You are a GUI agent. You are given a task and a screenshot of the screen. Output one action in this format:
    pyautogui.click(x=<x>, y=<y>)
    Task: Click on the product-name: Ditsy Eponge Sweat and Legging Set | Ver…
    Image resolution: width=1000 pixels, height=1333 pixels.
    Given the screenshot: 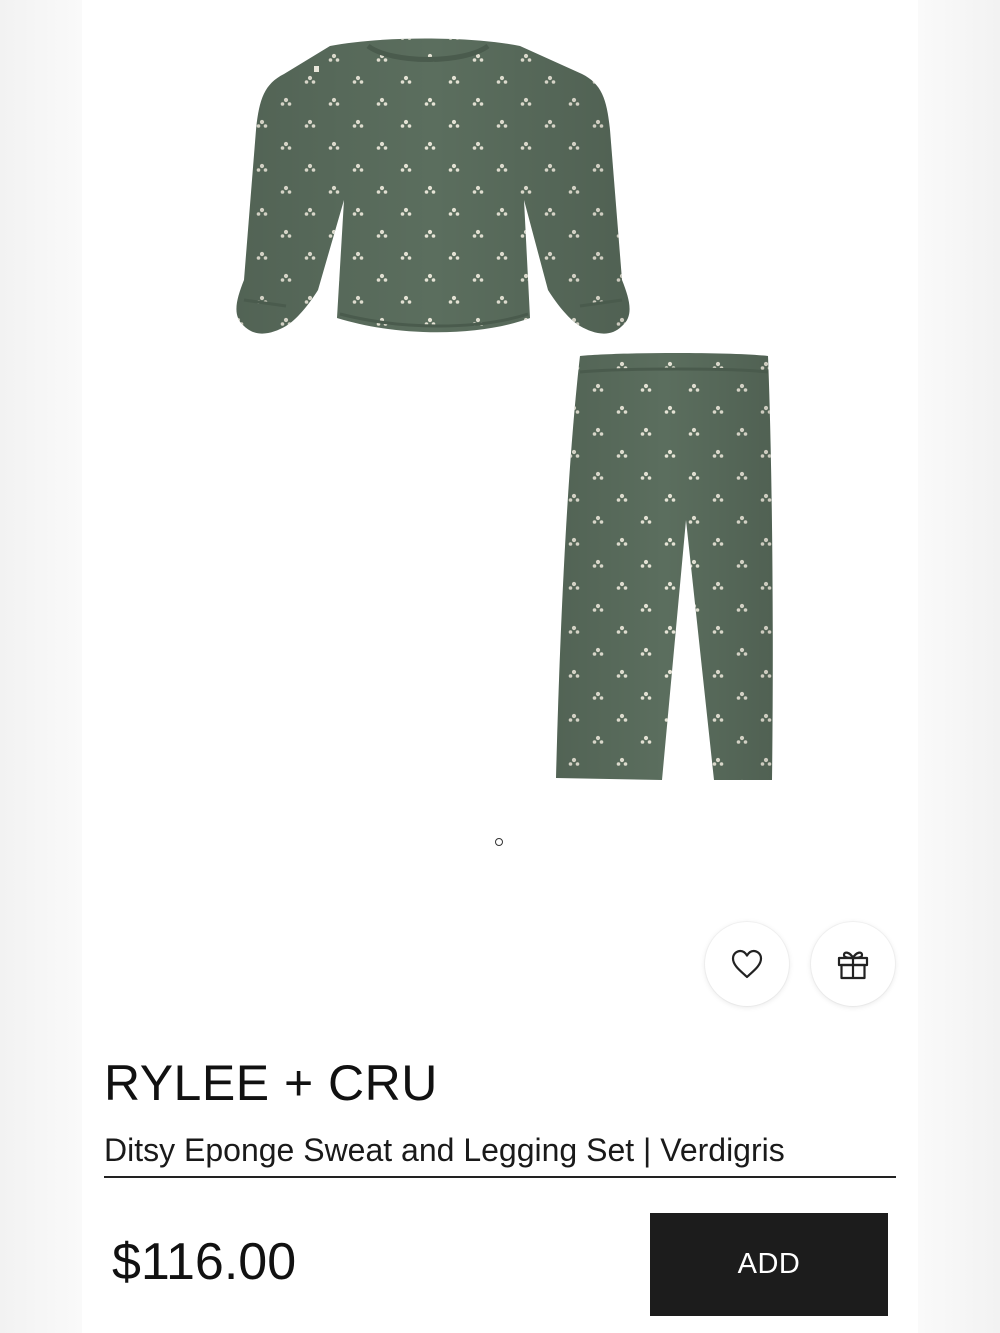 What is the action you would take?
    pyautogui.click(x=500, y=1153)
    